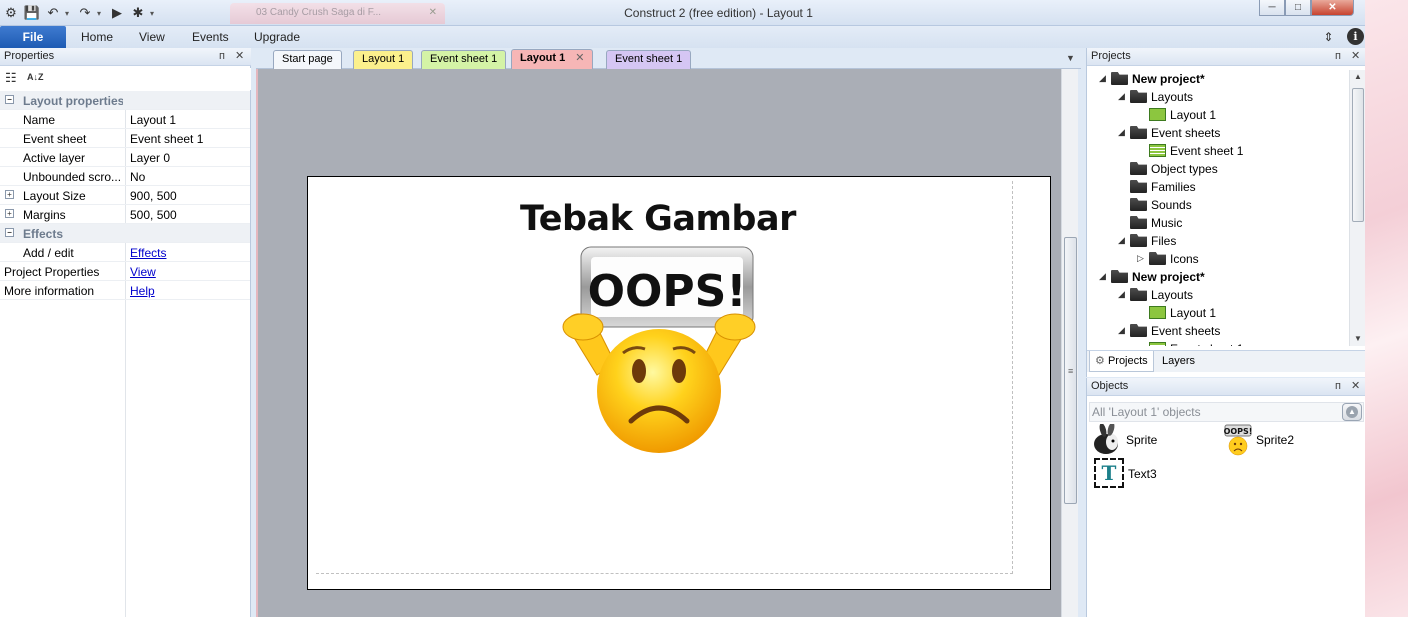 This screenshot has height=617, width=1408. What do you see at coordinates (125, 233) in the screenshot?
I see `property-category: − Effects` at bounding box center [125, 233].